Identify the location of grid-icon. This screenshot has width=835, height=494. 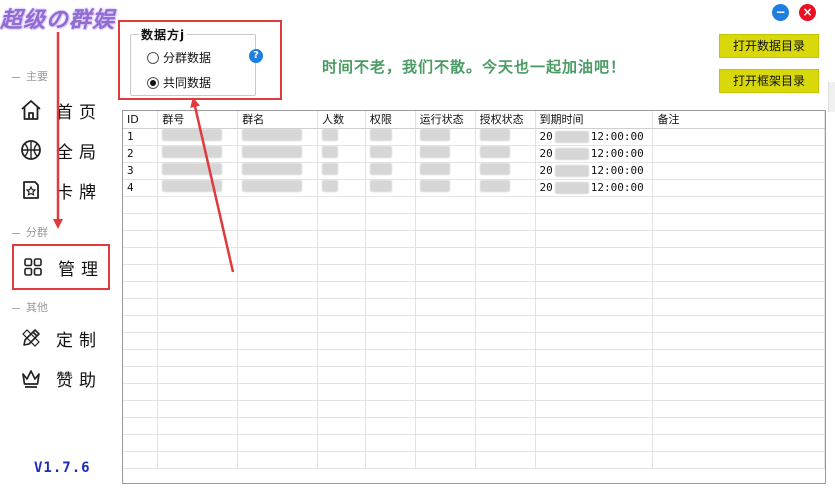
(33, 267).